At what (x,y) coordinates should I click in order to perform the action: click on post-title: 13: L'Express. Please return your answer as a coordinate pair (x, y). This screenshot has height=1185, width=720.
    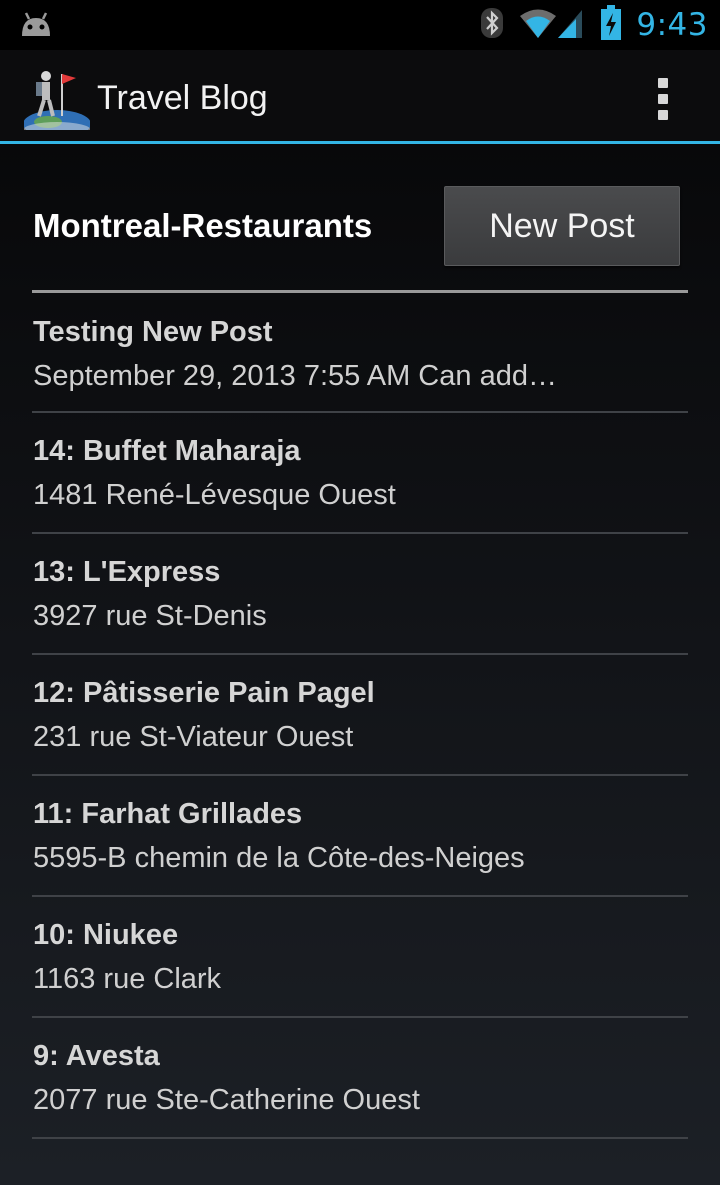
    Looking at the image, I should click on (127, 572).